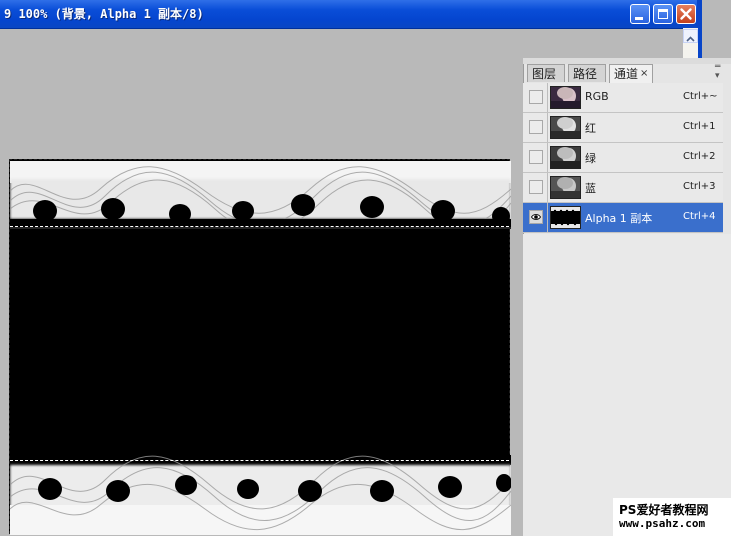  I want to click on scroll-up-button, so click(690, 36).